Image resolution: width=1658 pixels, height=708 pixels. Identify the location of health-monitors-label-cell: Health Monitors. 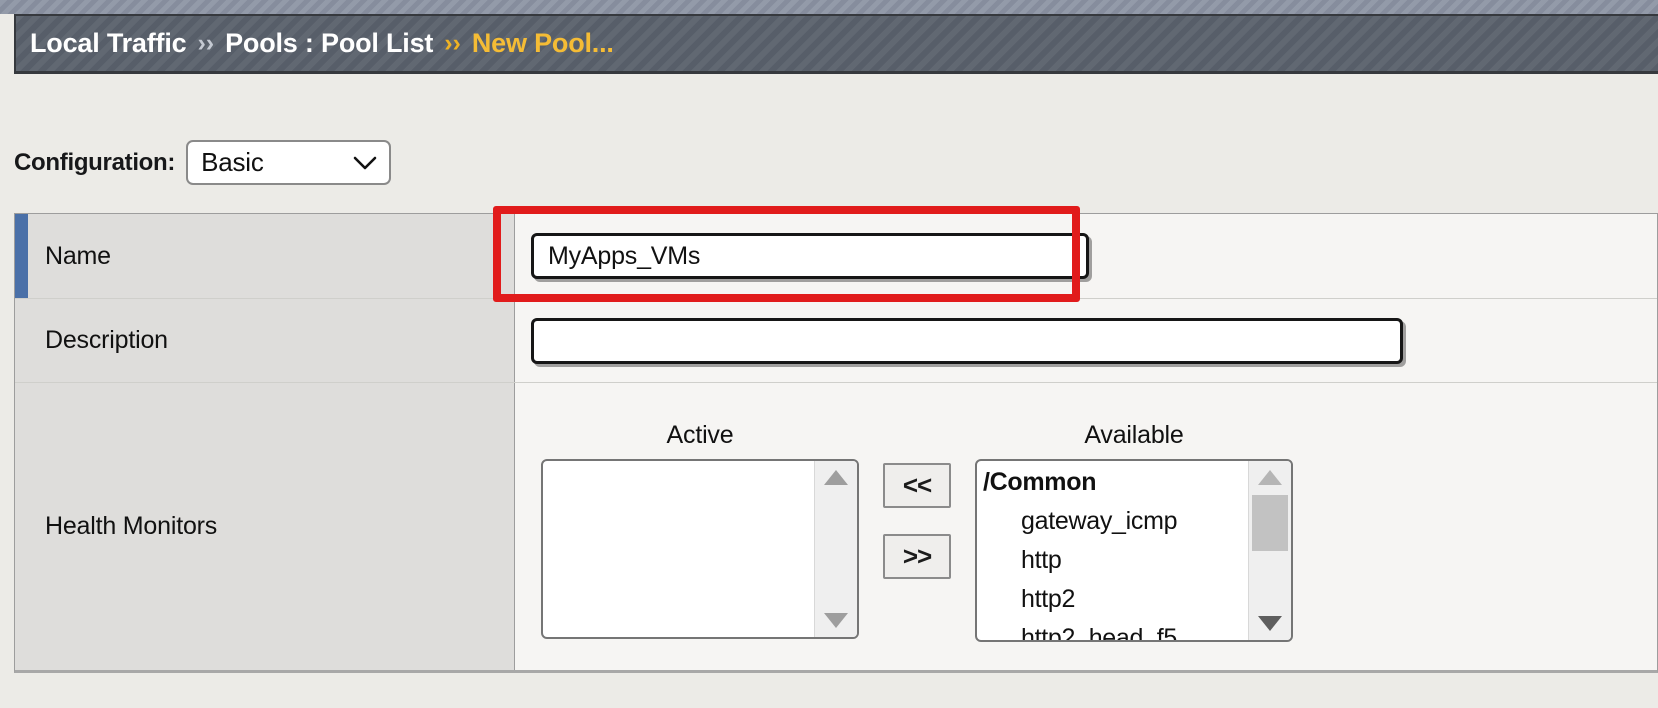
(265, 526).